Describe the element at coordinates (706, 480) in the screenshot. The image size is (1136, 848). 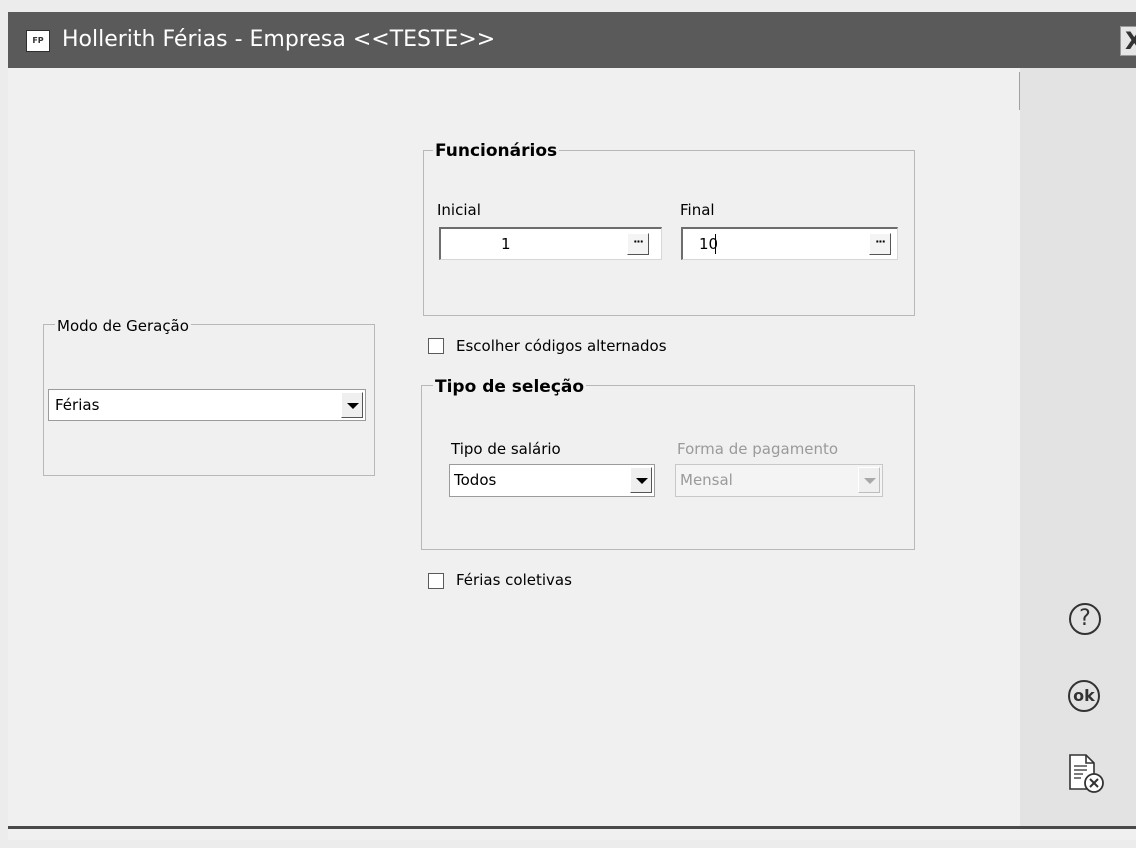
I see `forma-pagamento-value: Mensal` at that location.